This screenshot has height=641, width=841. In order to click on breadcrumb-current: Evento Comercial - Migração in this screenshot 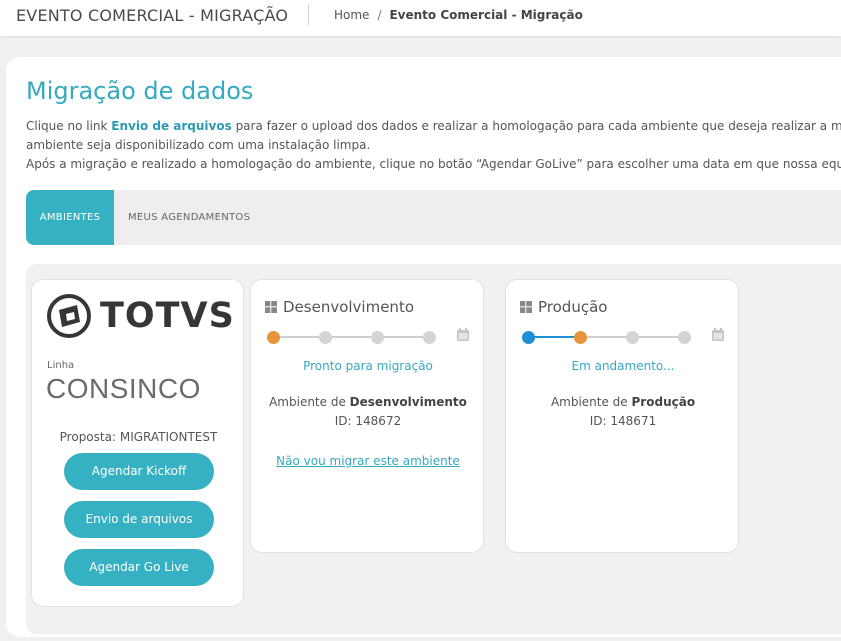, I will do `click(486, 15)`.